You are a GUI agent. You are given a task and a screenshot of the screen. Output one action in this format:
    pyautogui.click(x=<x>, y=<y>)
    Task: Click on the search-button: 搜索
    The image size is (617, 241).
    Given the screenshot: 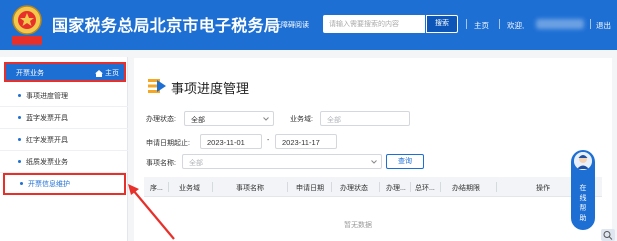 What is the action you would take?
    pyautogui.click(x=442, y=24)
    